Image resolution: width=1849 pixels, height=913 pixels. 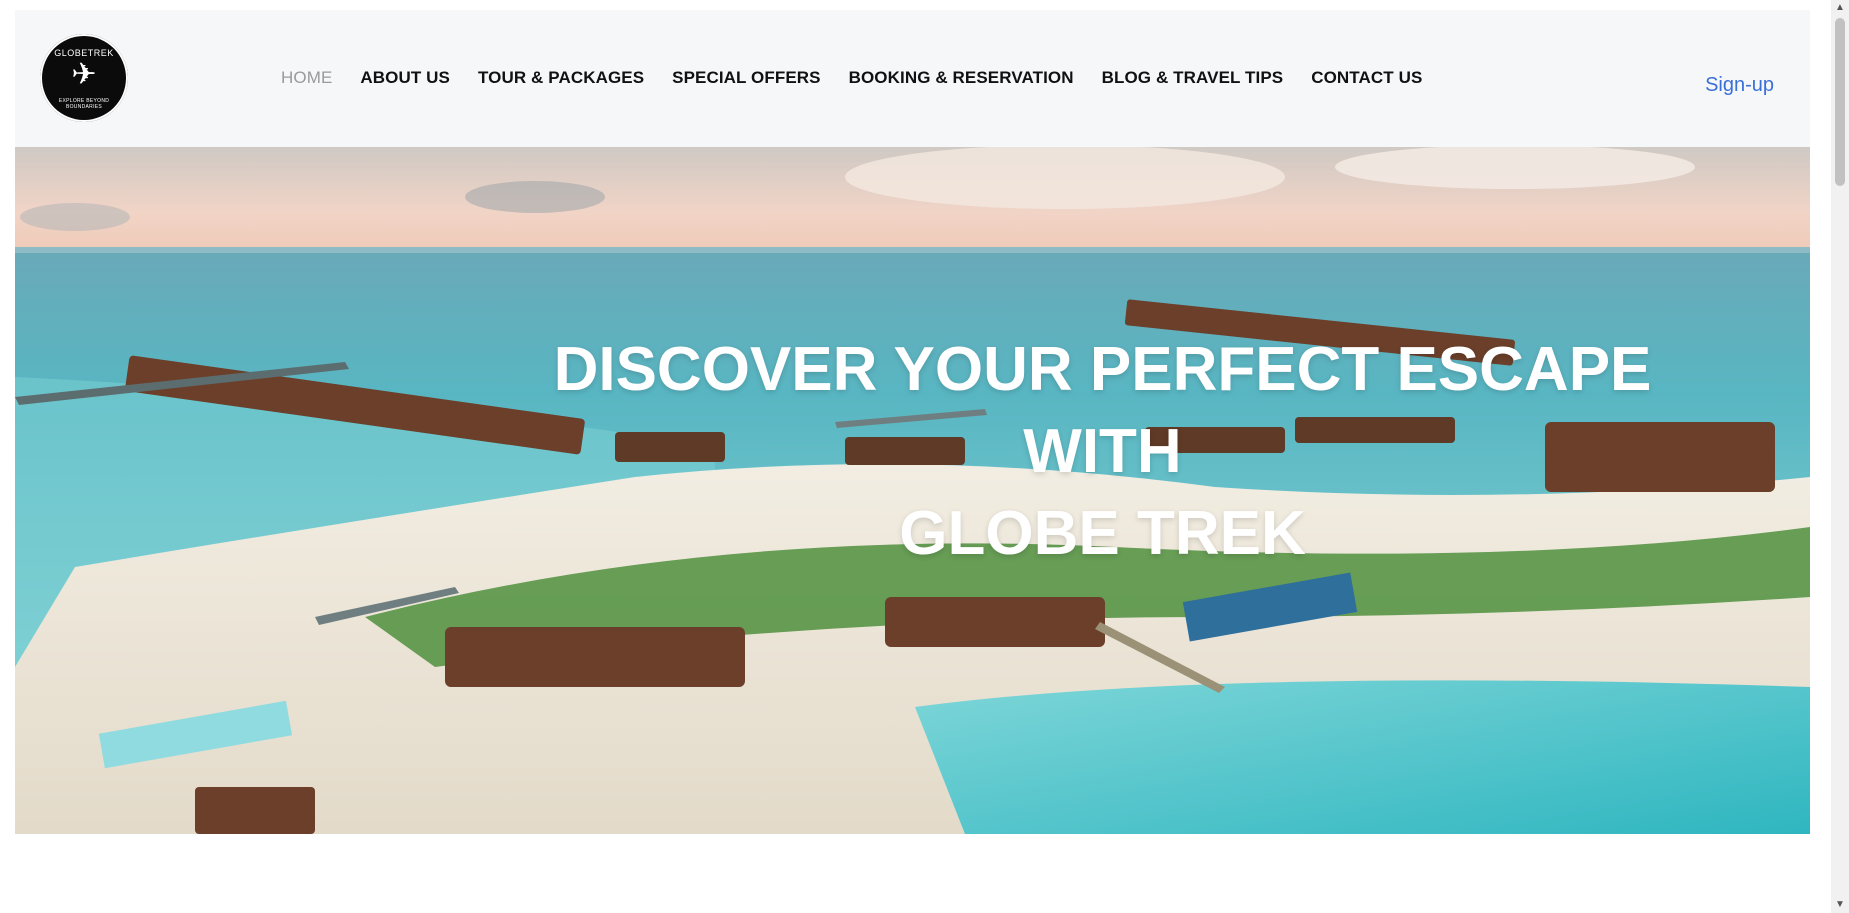 I want to click on scrollbar-thumb, so click(x=1840, y=102).